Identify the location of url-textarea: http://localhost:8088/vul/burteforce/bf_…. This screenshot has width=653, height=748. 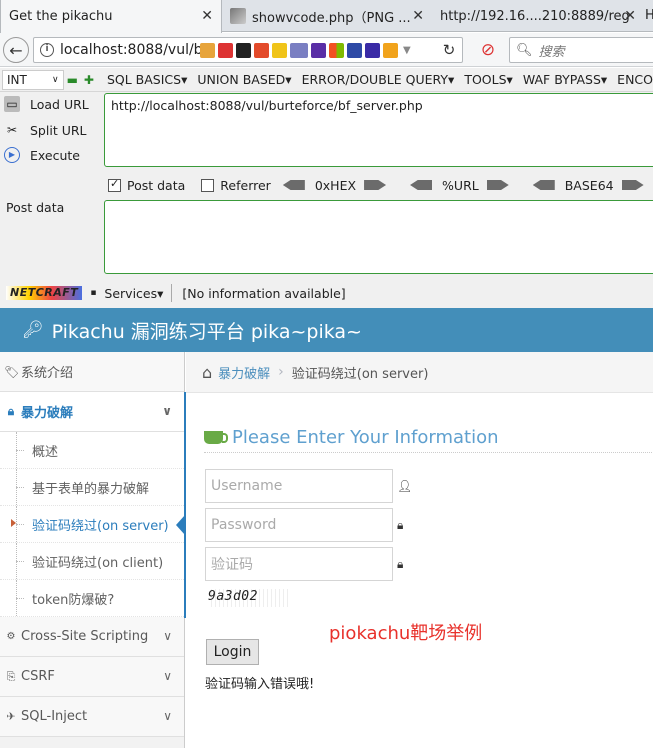
(378, 130).